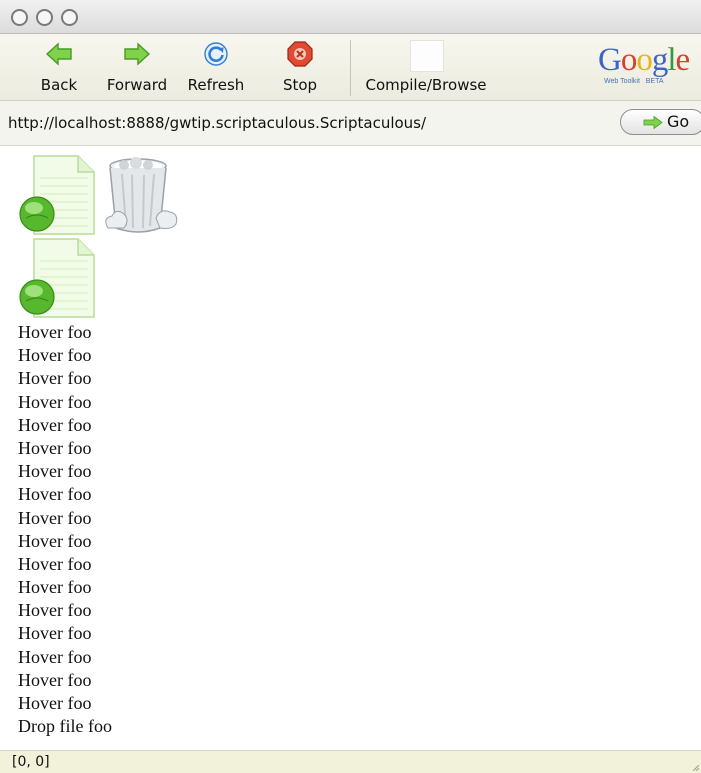  I want to click on go-label: Go, so click(678, 121).